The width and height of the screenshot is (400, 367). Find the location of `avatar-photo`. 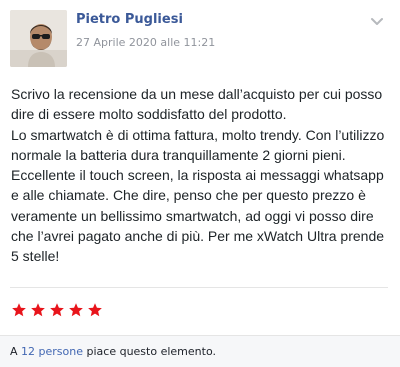

avatar-photo is located at coordinates (38, 38).